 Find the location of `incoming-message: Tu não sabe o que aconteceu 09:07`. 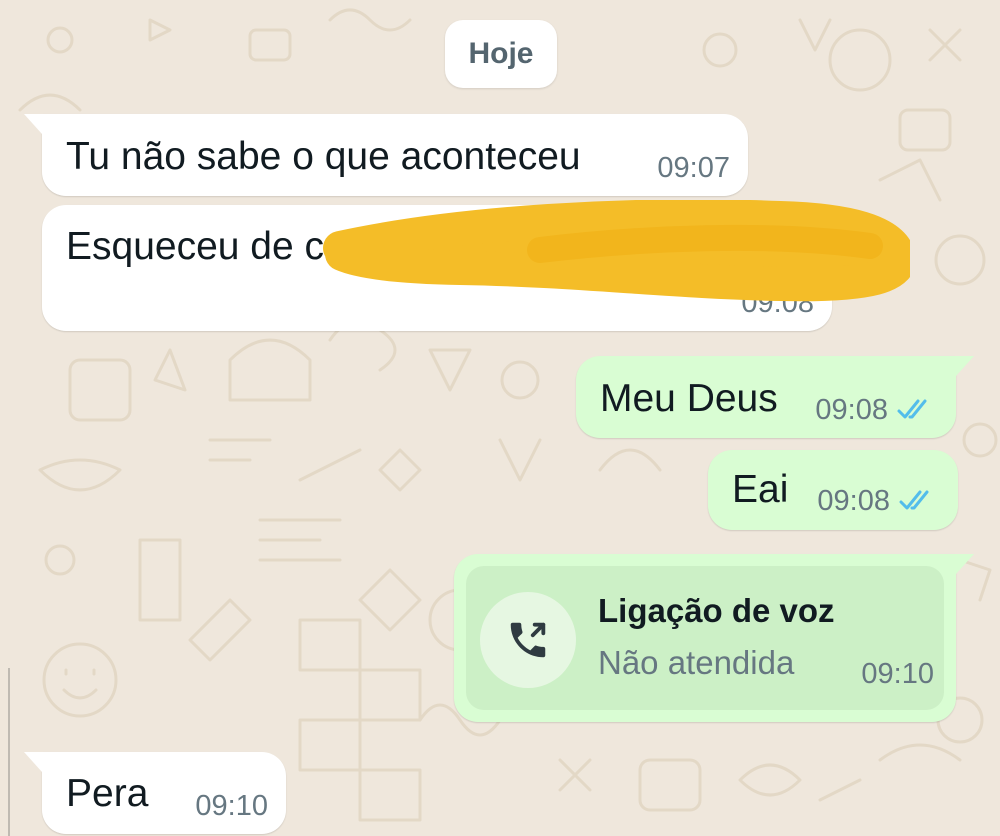

incoming-message: Tu não sabe o que aconteceu 09:07 is located at coordinates (386, 155).